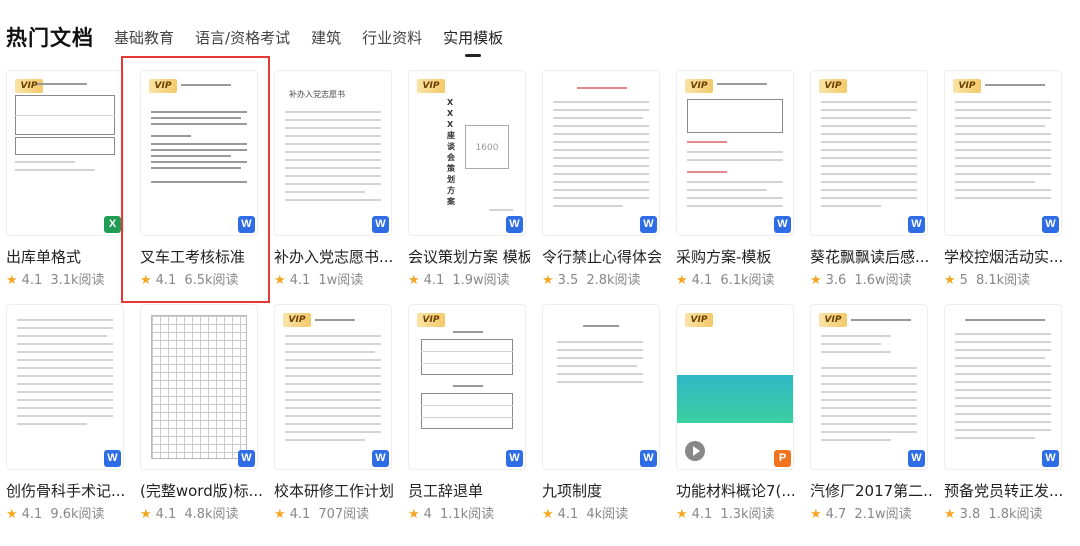  Describe the element at coordinates (469, 490) in the screenshot. I see `document-title: 员工辞退单` at that location.